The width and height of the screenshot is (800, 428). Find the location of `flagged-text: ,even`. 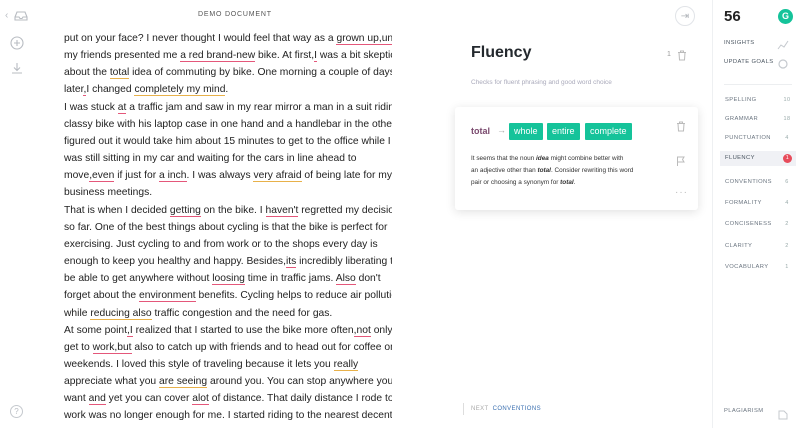

flagged-text: ,even is located at coordinates (102, 176).